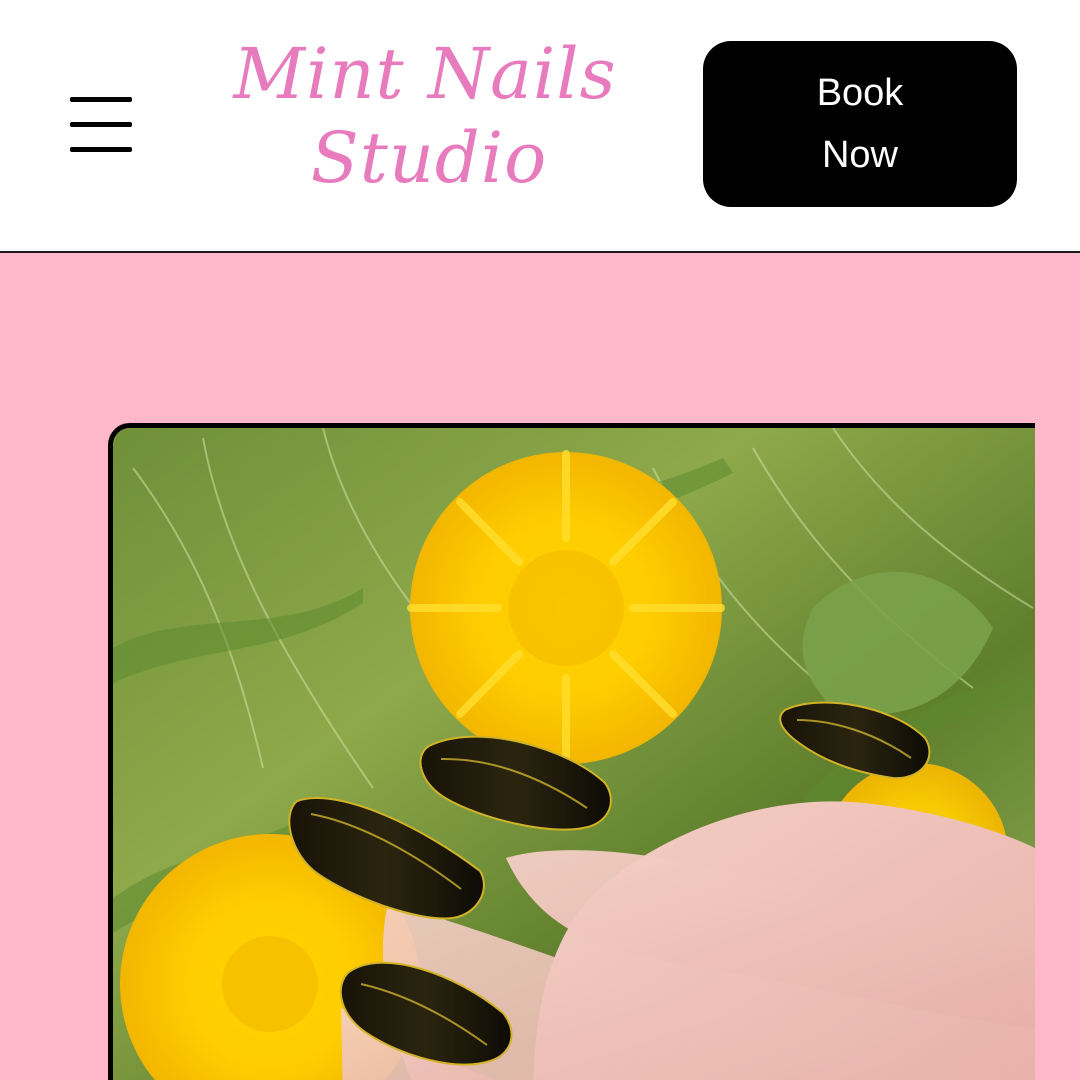 Image resolution: width=1080 pixels, height=1080 pixels. What do you see at coordinates (101, 125) in the screenshot?
I see `menu-button` at bounding box center [101, 125].